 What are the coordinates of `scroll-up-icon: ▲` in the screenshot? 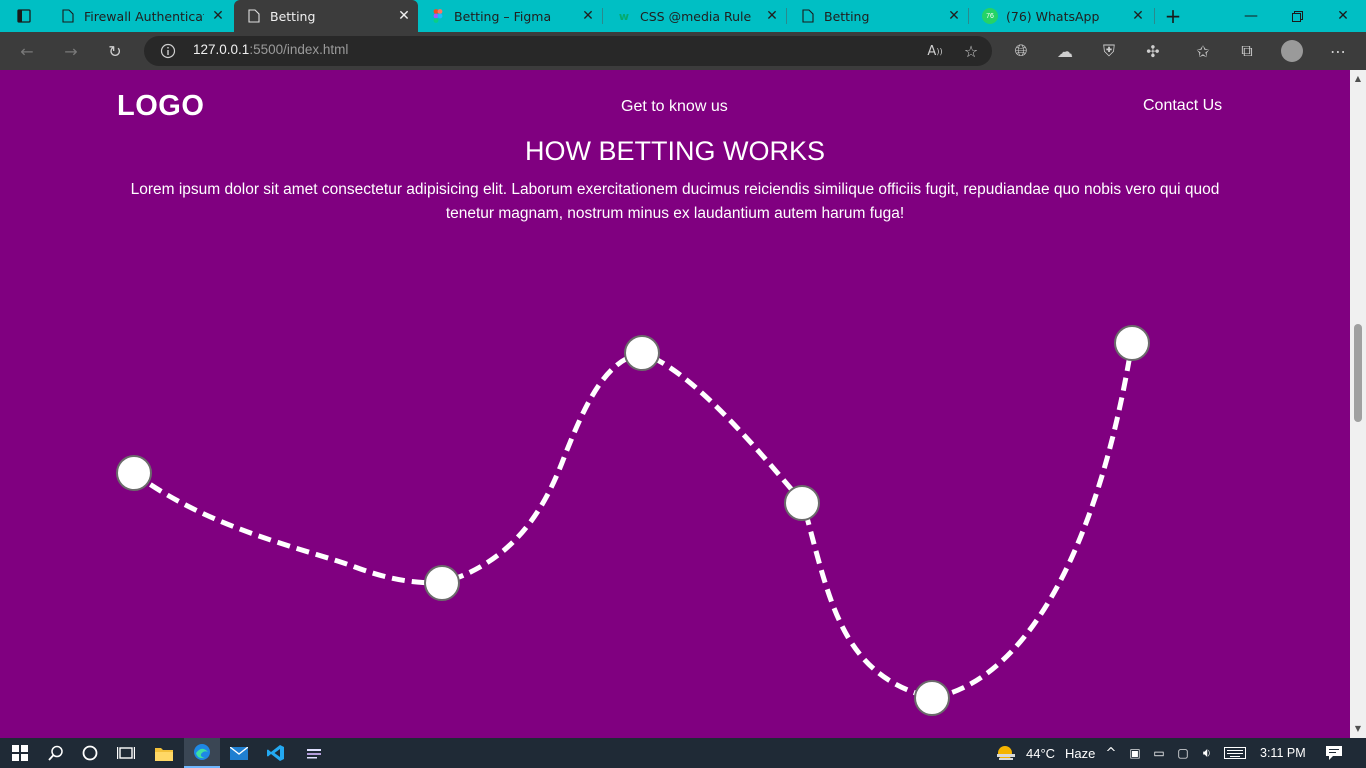 It's located at (1358, 79).